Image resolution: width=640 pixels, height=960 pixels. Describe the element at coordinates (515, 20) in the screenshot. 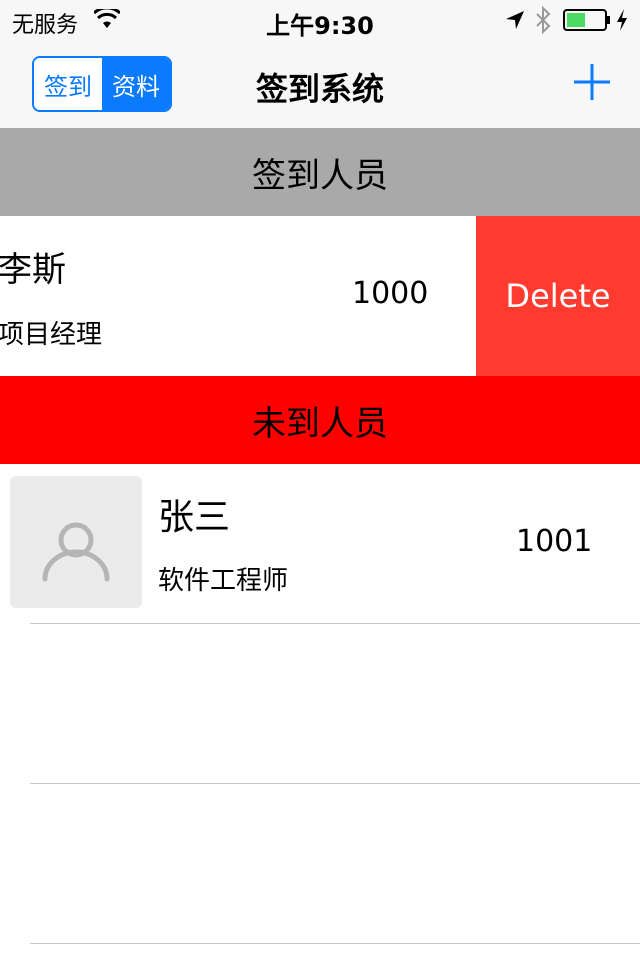

I see `location-arrow-icon` at that location.